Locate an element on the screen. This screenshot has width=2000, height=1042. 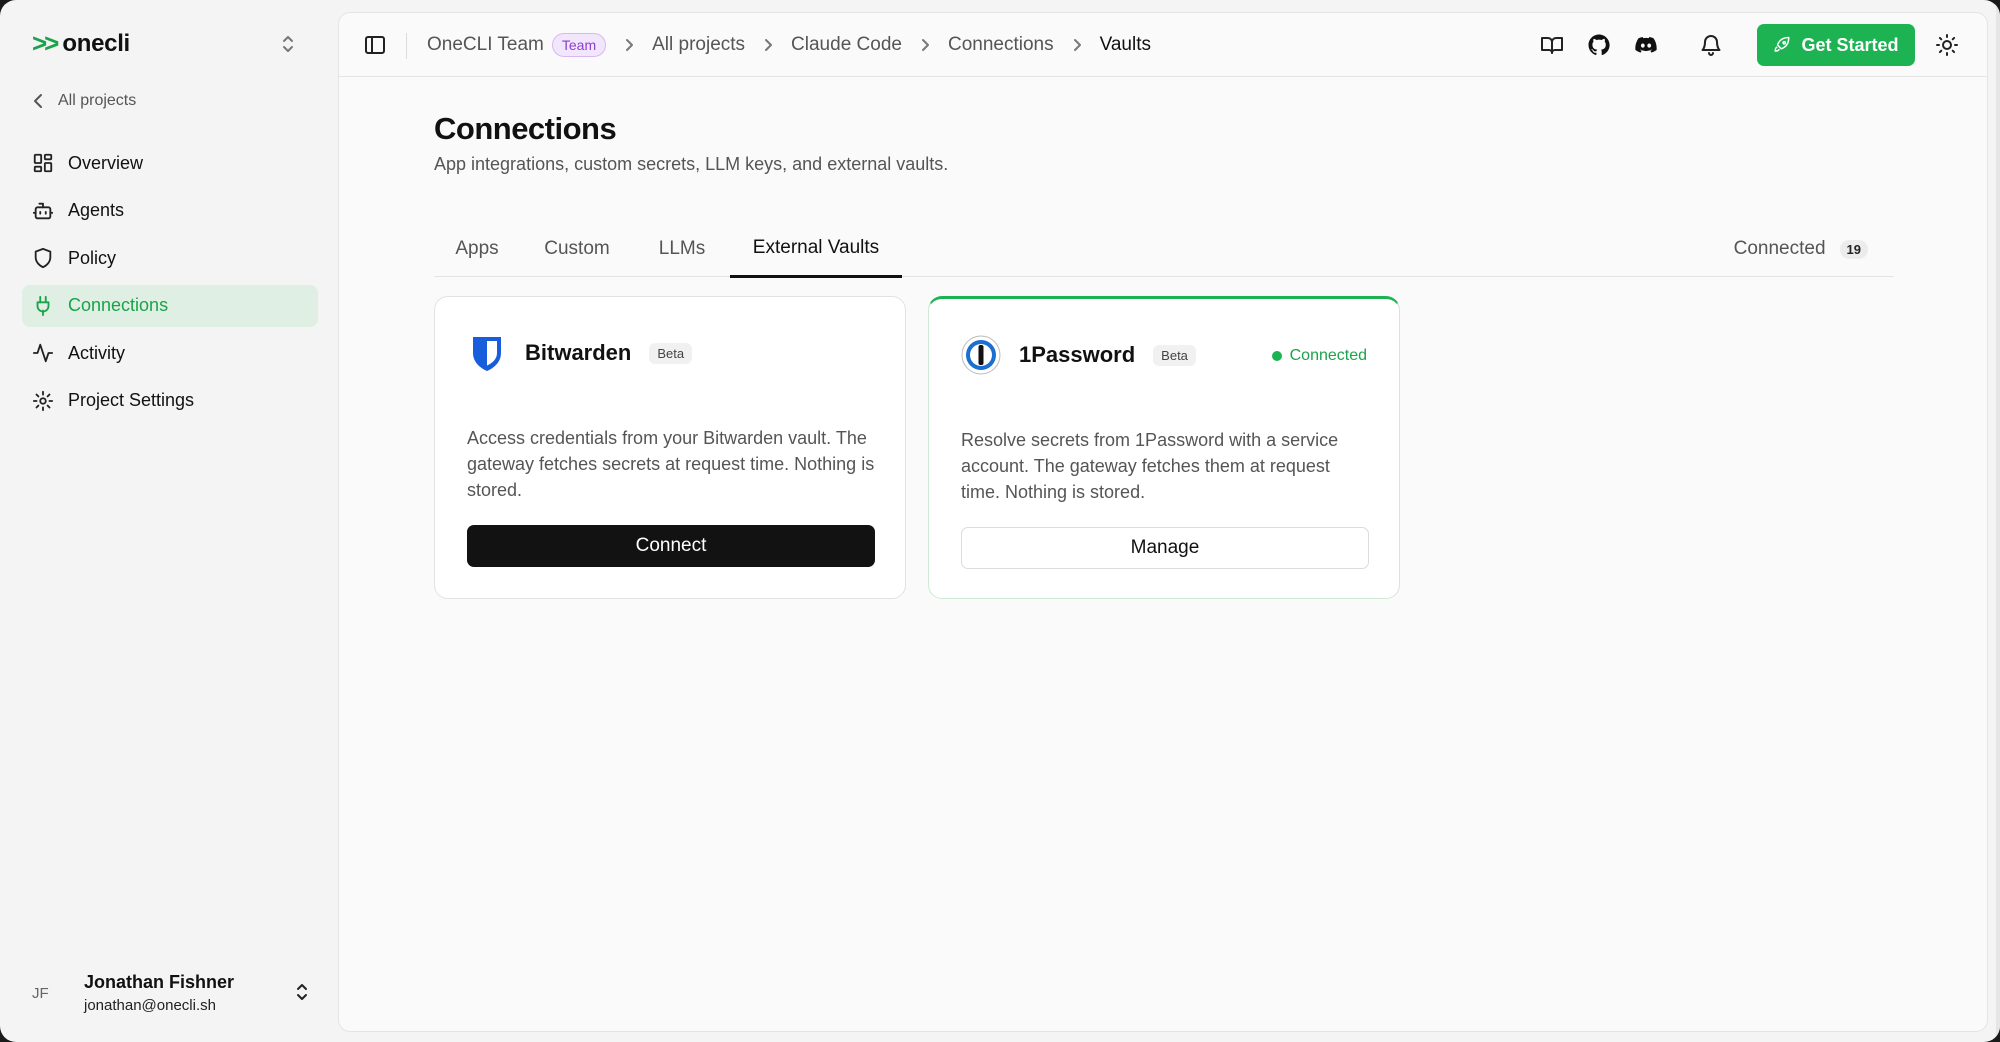
connected-status: Connected is located at coordinates (1319, 356).